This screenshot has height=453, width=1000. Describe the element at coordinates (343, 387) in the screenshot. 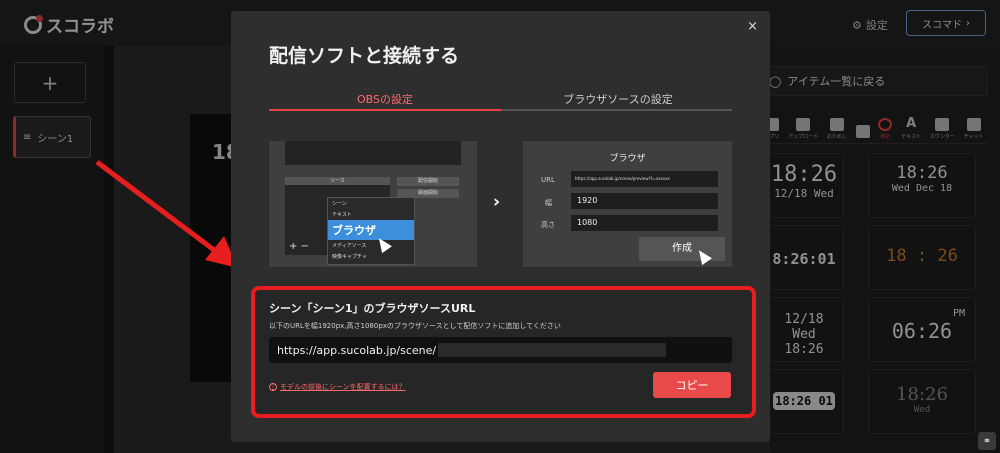

I see `help-link-text: モデルの前後にシーンを配置するには？` at that location.